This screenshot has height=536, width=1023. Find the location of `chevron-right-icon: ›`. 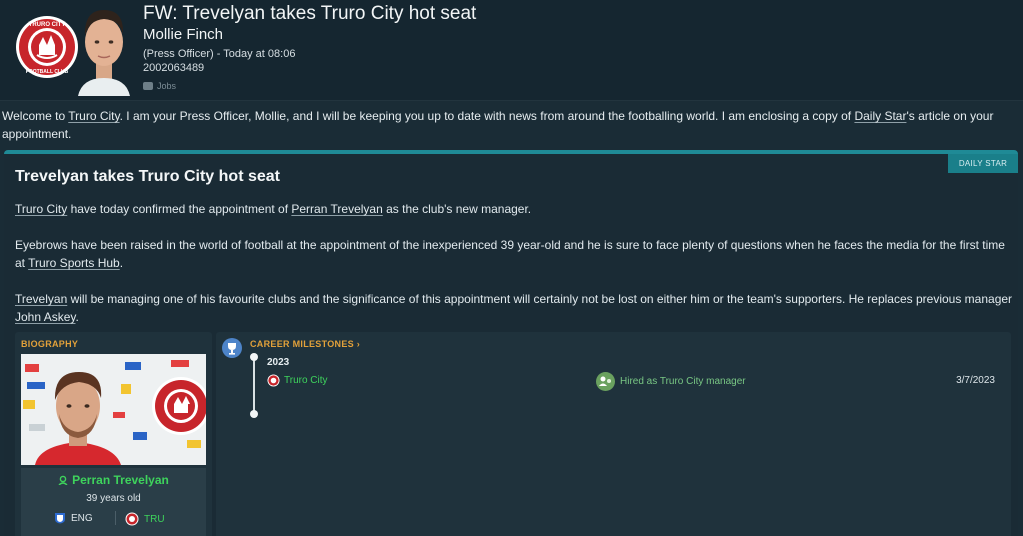

chevron-right-icon: › is located at coordinates (358, 344).